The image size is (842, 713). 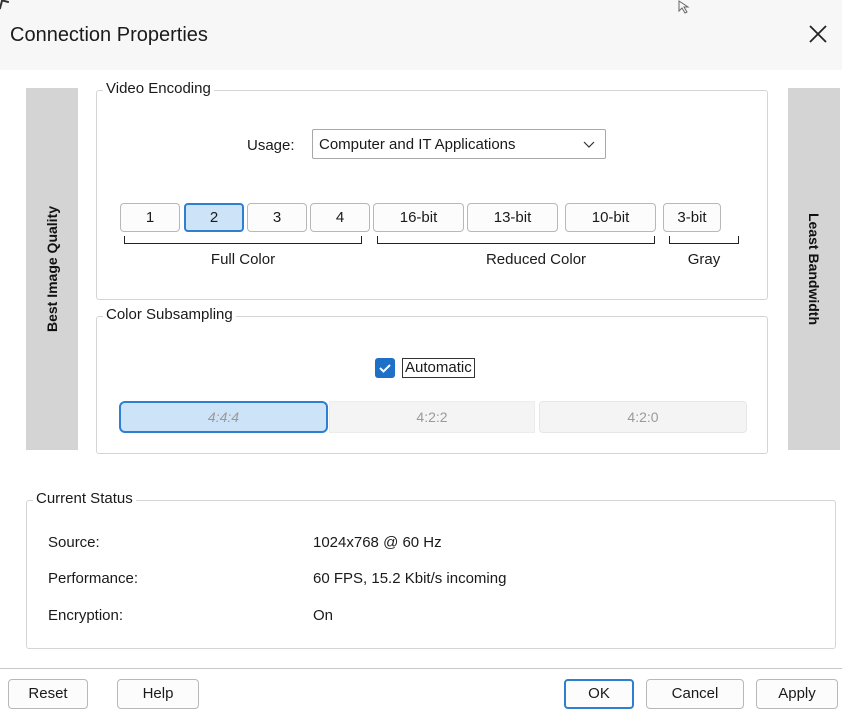 I want to click on full-color-bracket, so click(x=243, y=240).